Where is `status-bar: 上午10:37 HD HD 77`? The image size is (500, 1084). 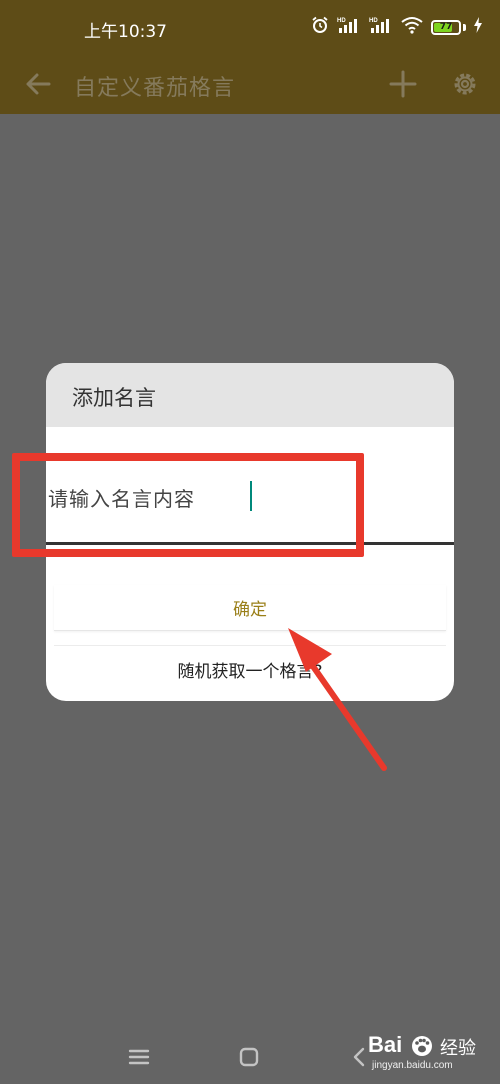 status-bar: 上午10:37 HD HD 77 is located at coordinates (250, 28).